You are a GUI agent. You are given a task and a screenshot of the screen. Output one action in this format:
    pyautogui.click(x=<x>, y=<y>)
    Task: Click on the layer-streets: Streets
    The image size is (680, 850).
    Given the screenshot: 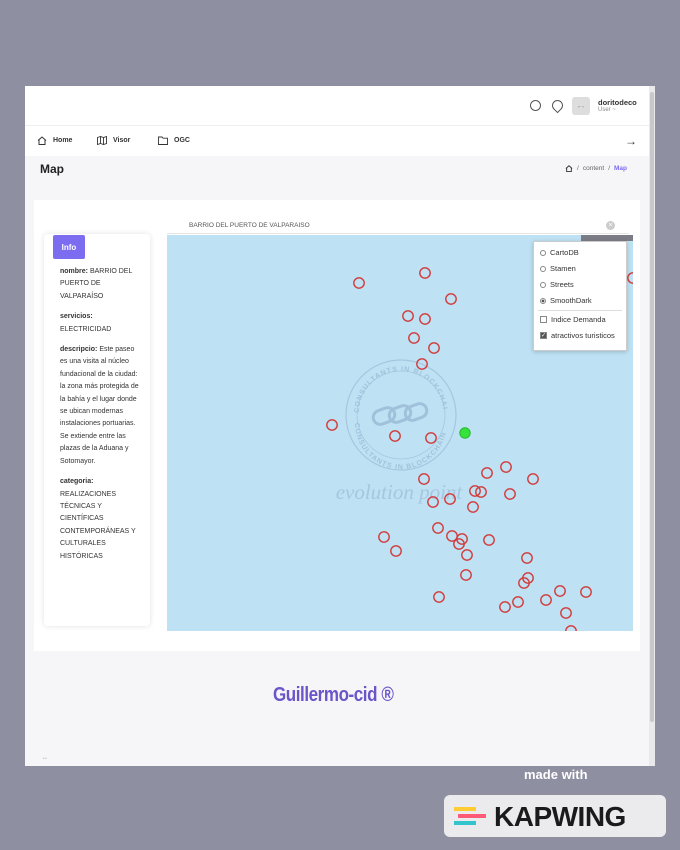 What is the action you would take?
    pyautogui.click(x=557, y=284)
    